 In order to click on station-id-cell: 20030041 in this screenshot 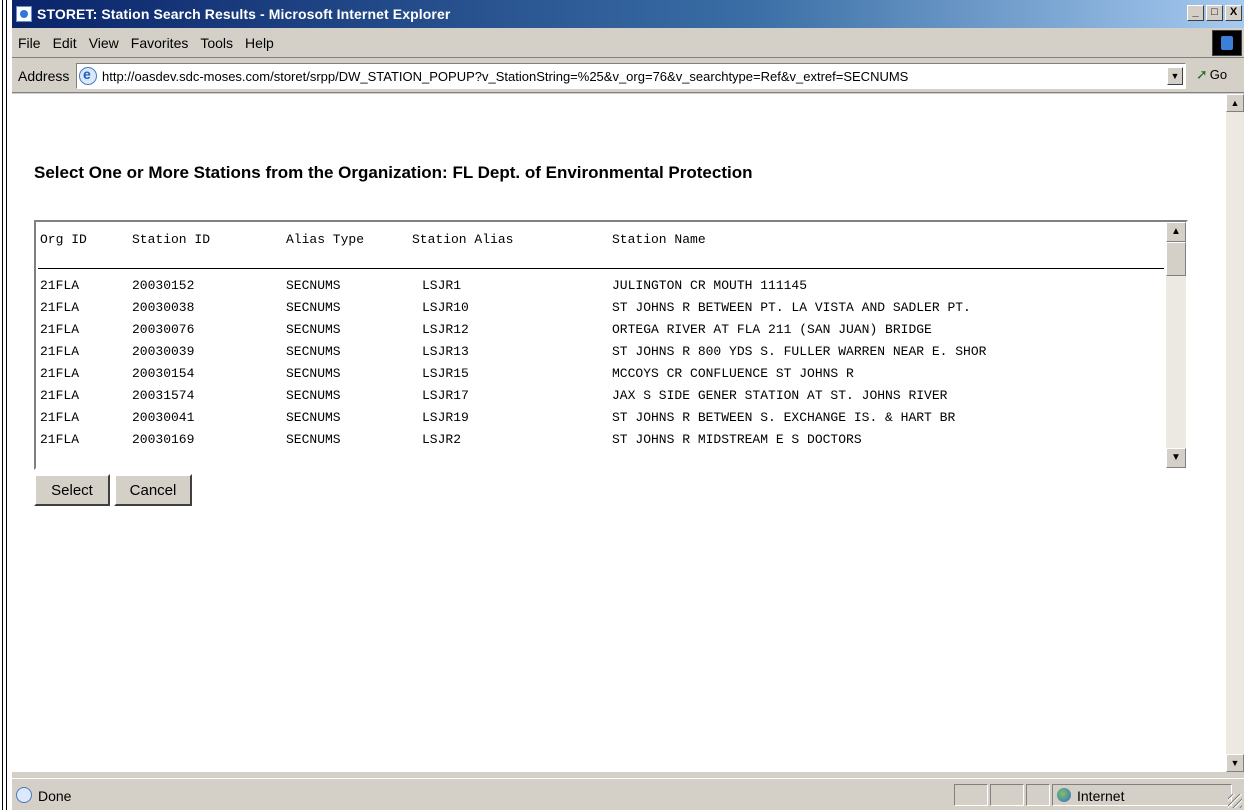, I will do `click(163, 417)`.